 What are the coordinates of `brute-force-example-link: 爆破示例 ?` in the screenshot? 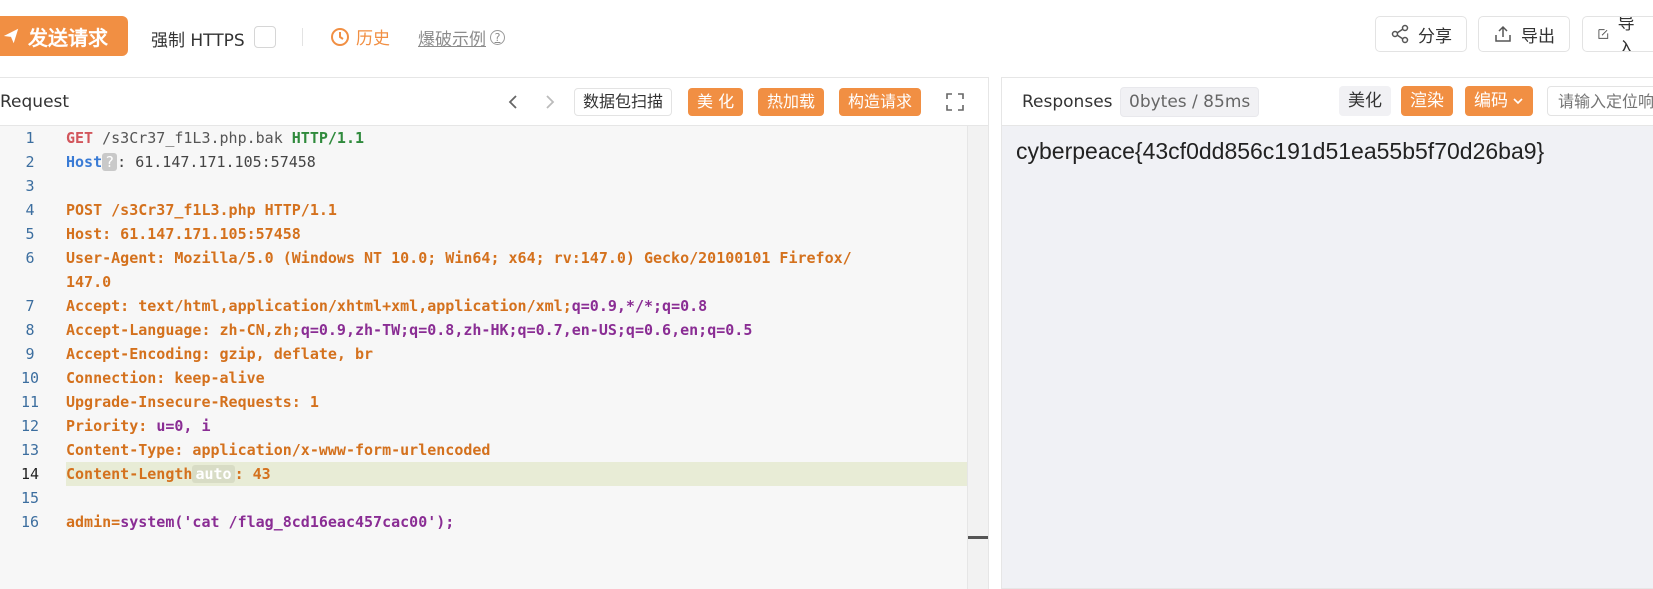 It's located at (461, 37).